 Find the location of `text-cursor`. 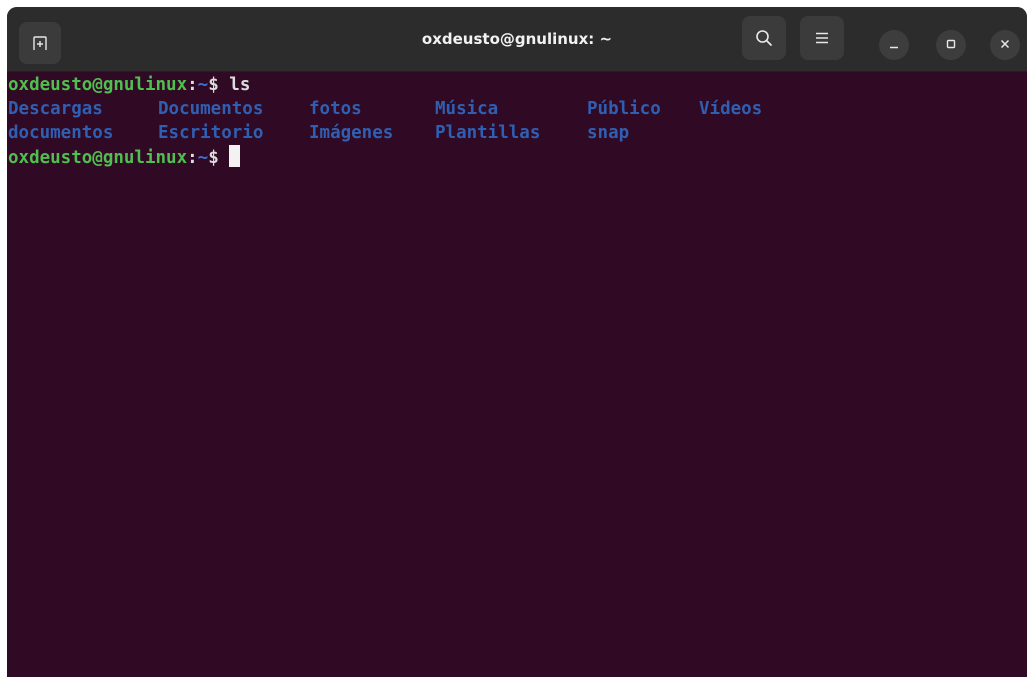

text-cursor is located at coordinates (235, 156).